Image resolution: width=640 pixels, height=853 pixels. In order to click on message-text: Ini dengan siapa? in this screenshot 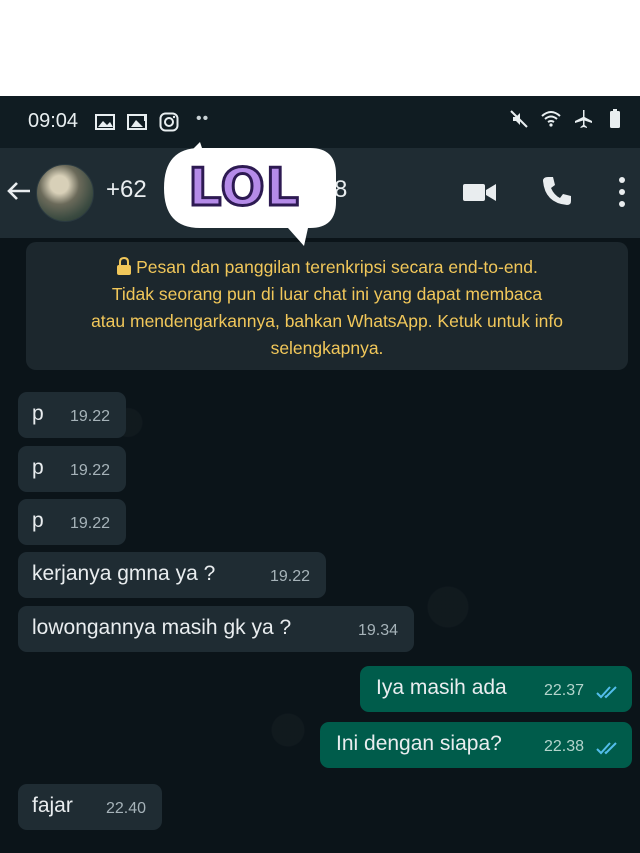, I will do `click(419, 743)`.